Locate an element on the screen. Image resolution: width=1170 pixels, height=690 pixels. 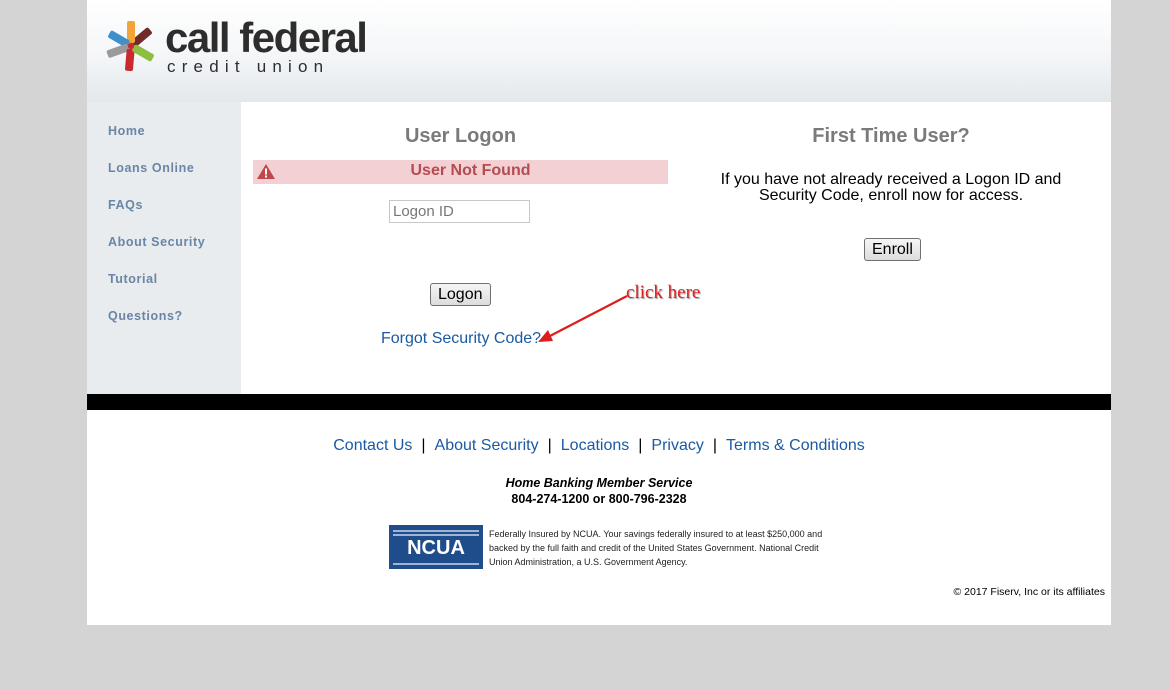
ncua-logo: NCUA is located at coordinates (436, 547).